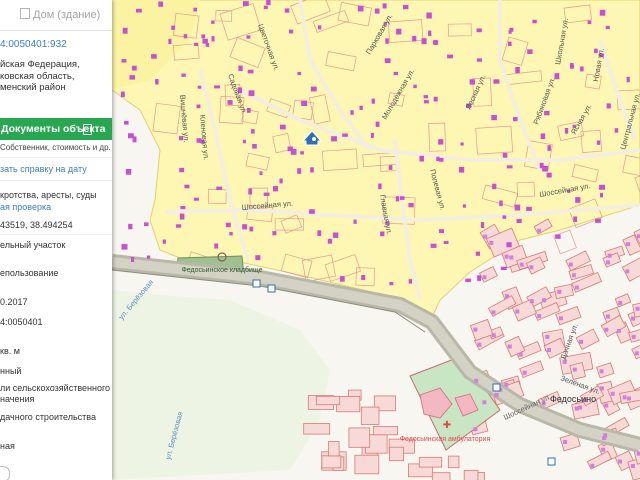 The height and width of the screenshot is (480, 640). I want to click on field-permitted-use: дачного строительства, so click(48, 417).